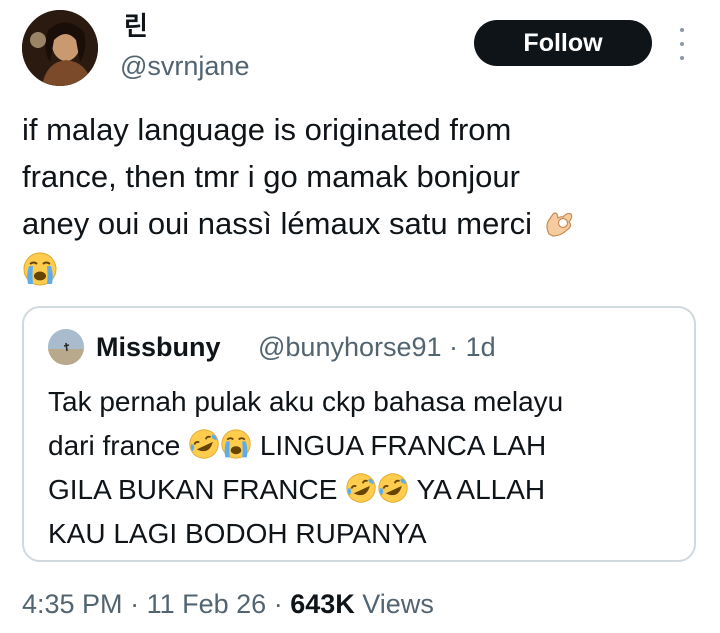 The width and height of the screenshot is (720, 633). Describe the element at coordinates (267, 129) in the screenshot. I see `tweet-text-line: if malay language is originated from` at that location.